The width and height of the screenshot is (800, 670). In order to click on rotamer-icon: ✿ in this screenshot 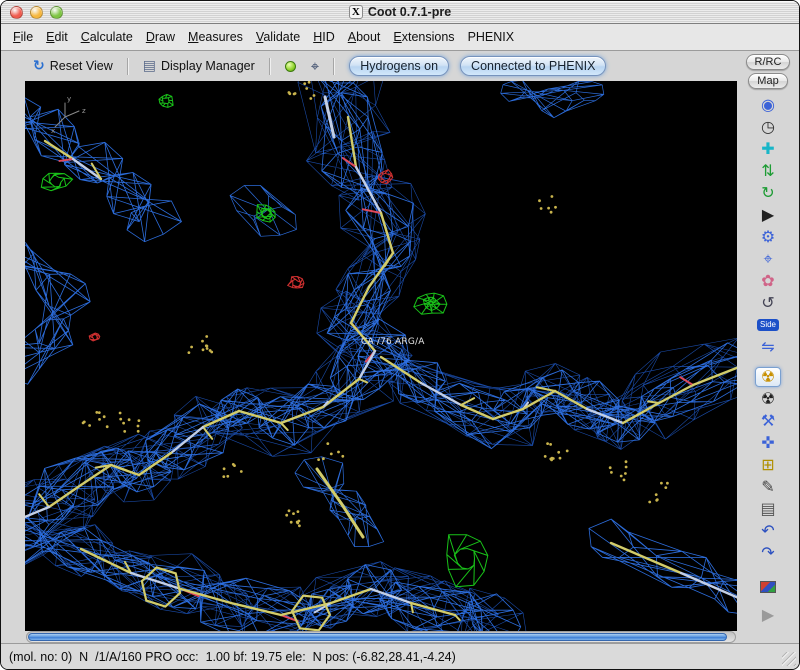, I will do `click(768, 281)`.